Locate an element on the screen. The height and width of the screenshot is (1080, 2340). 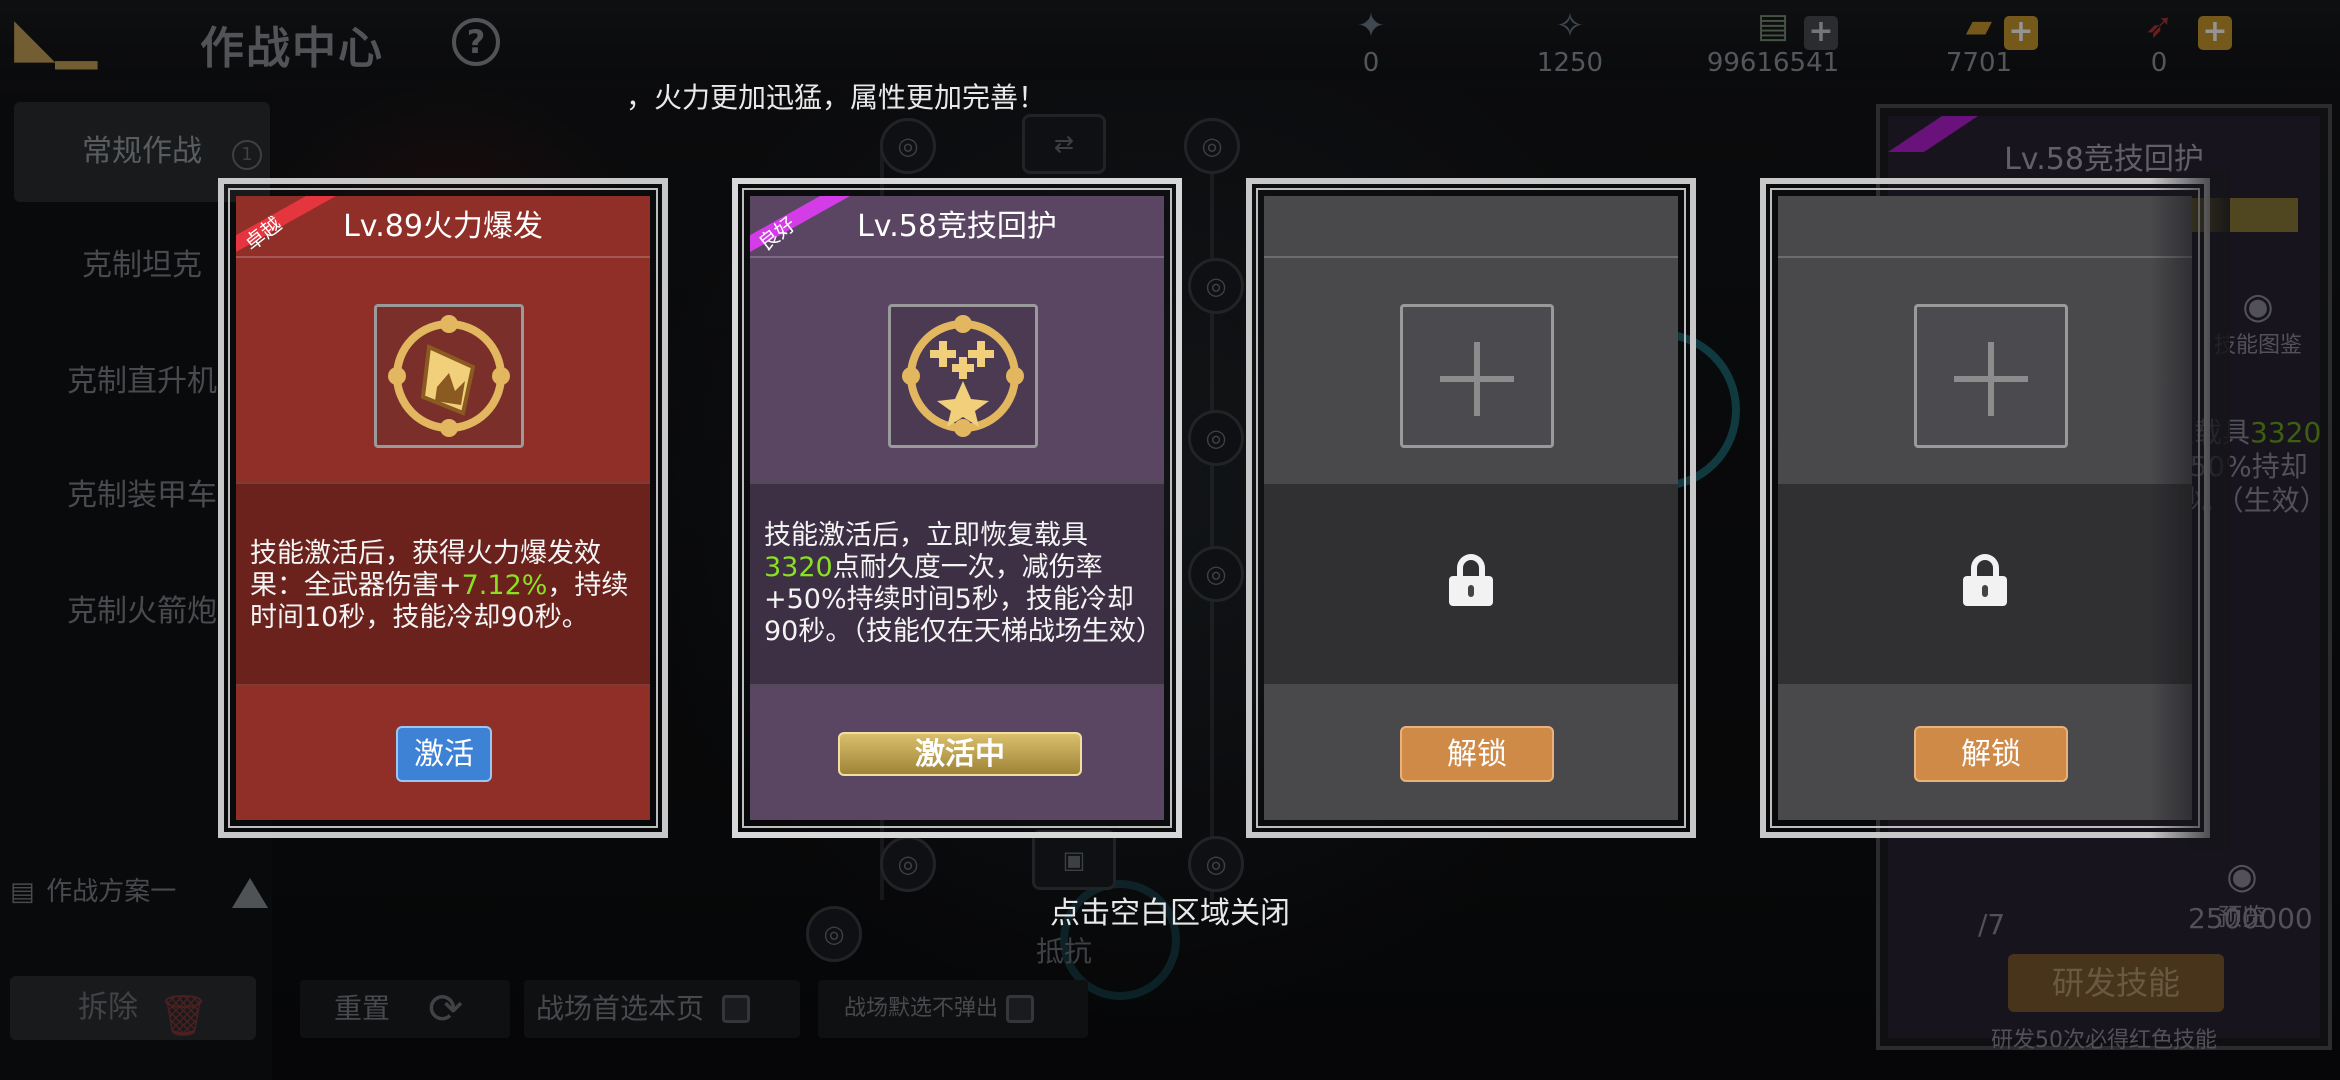
arena-guard-skill-icon is located at coordinates (963, 376).